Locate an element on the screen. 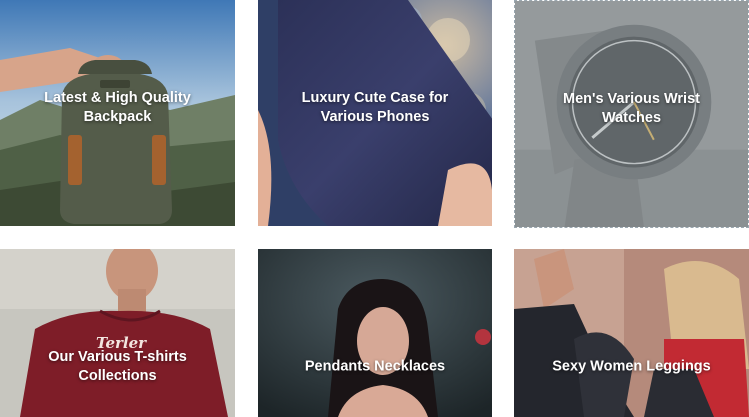 The height and width of the screenshot is (417, 749). category-tile-leggings: Sexy Women Leggings is located at coordinates (631, 333).